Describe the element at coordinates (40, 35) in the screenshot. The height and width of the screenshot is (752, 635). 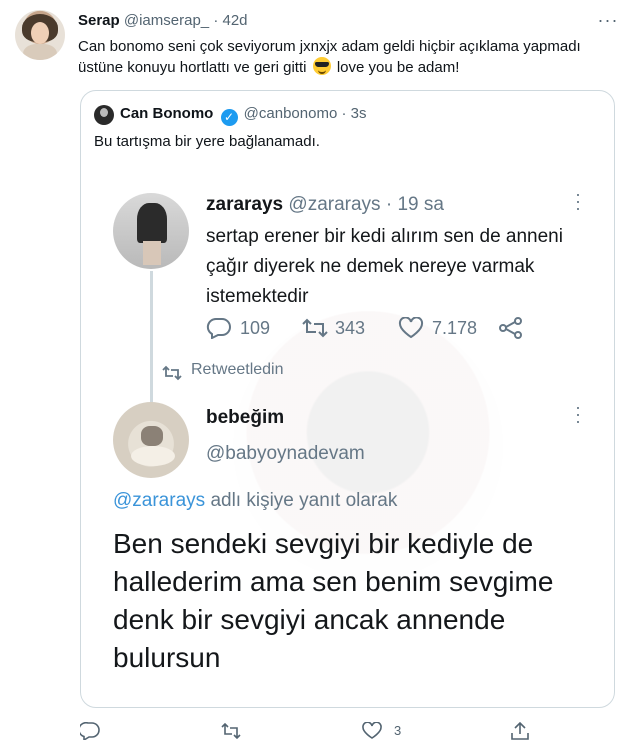
I see `author-avatar` at that location.